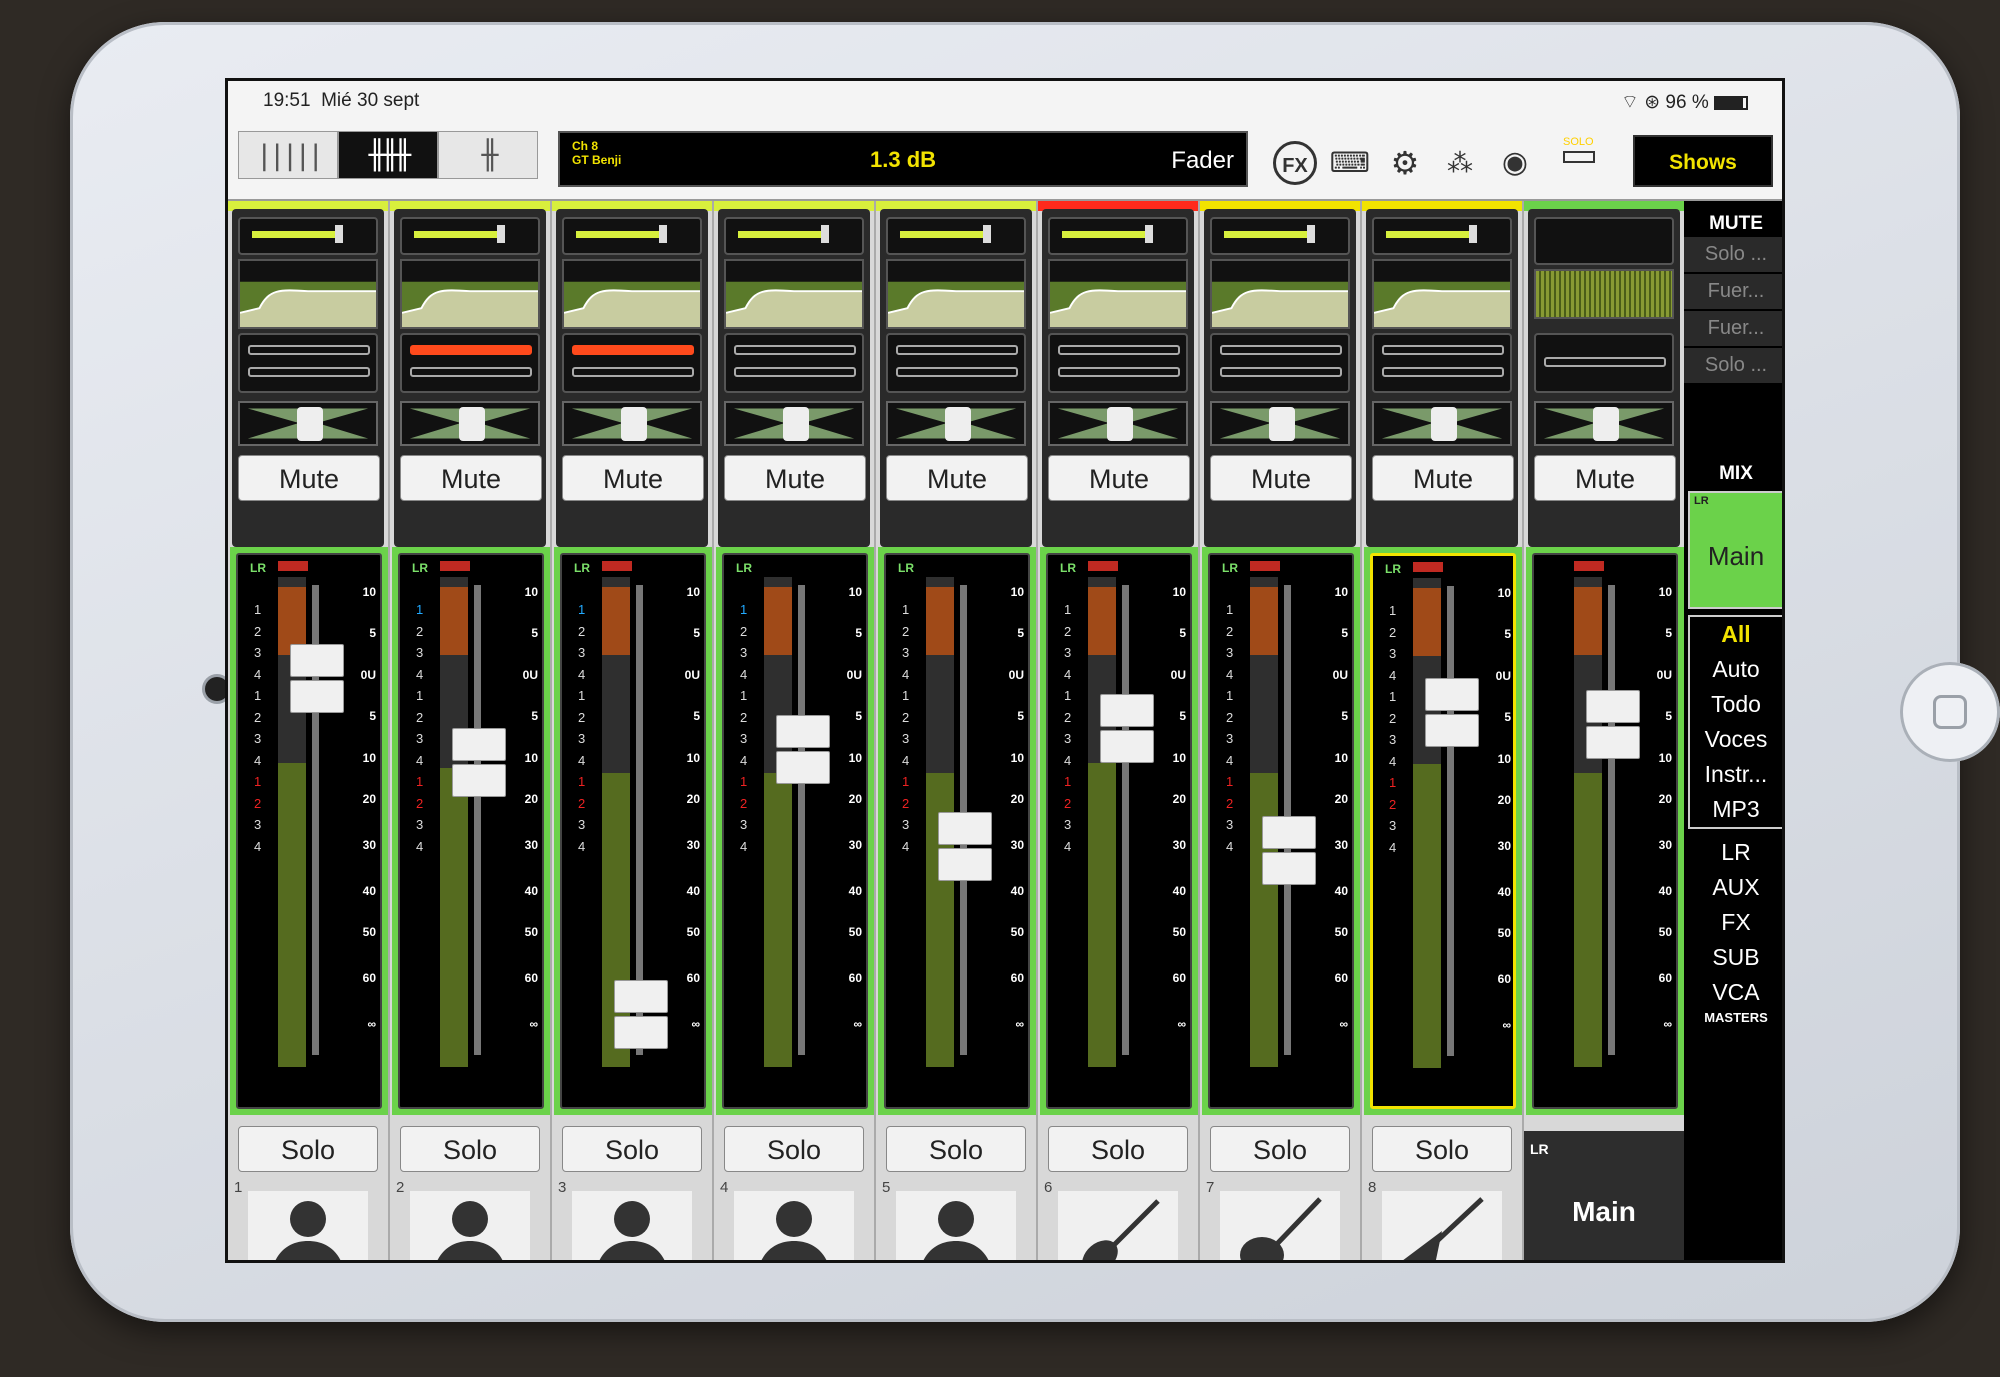 The width and height of the screenshot is (2000, 1377). What do you see at coordinates (1735, 550) in the screenshot?
I see `mix-main-button: LR Main` at bounding box center [1735, 550].